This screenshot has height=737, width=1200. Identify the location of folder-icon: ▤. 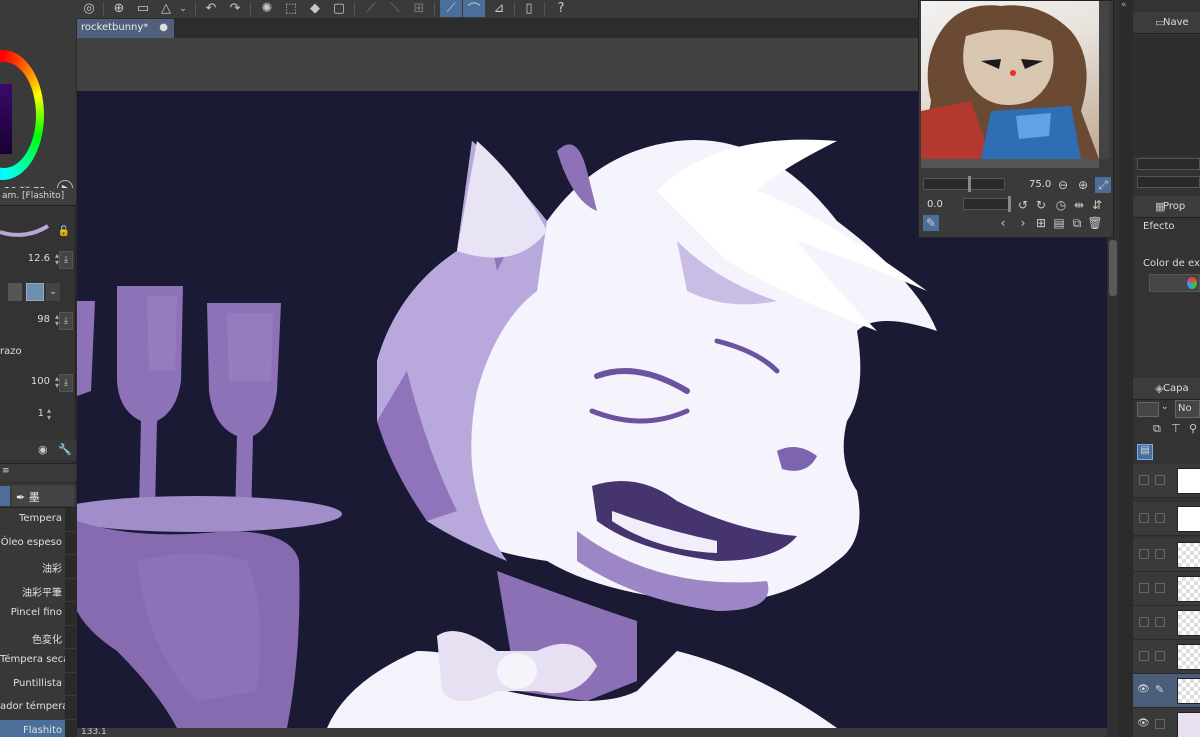
(1059, 223).